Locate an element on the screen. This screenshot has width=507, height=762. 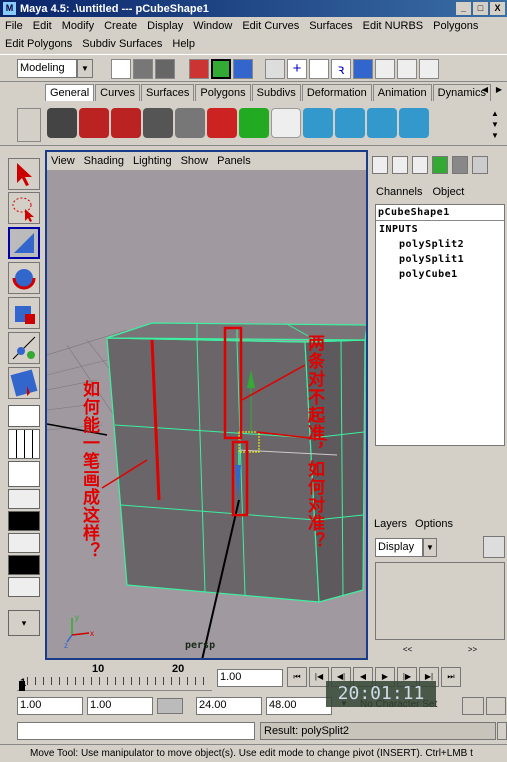
start-time-field: 1.00 is located at coordinates (50, 706).